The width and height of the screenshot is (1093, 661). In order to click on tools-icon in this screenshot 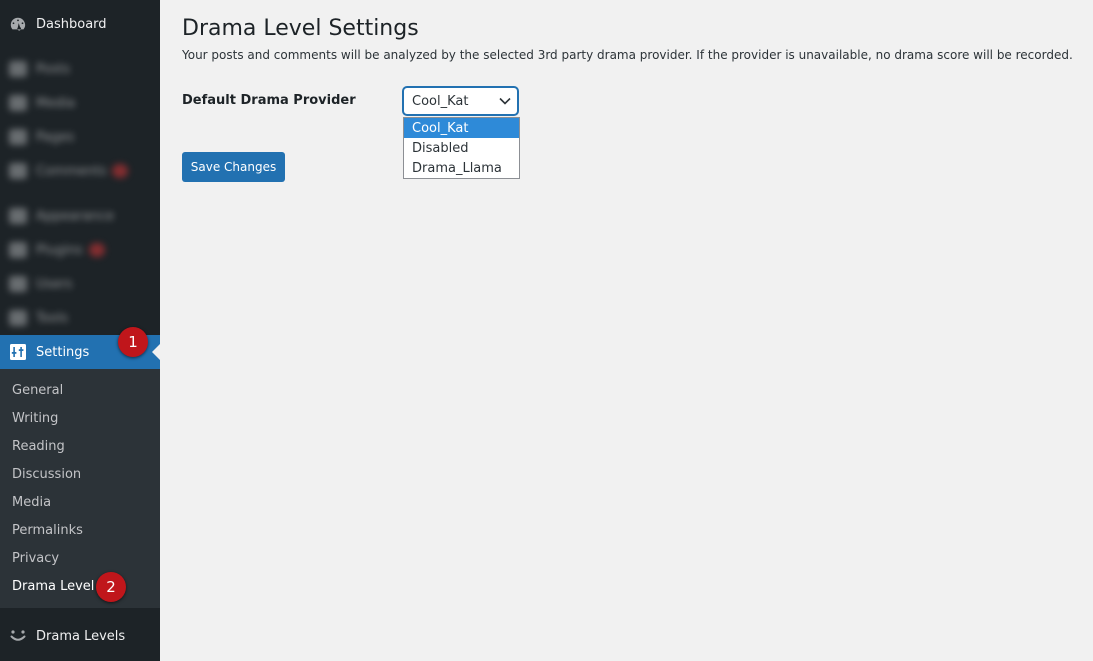, I will do `click(18, 318)`.